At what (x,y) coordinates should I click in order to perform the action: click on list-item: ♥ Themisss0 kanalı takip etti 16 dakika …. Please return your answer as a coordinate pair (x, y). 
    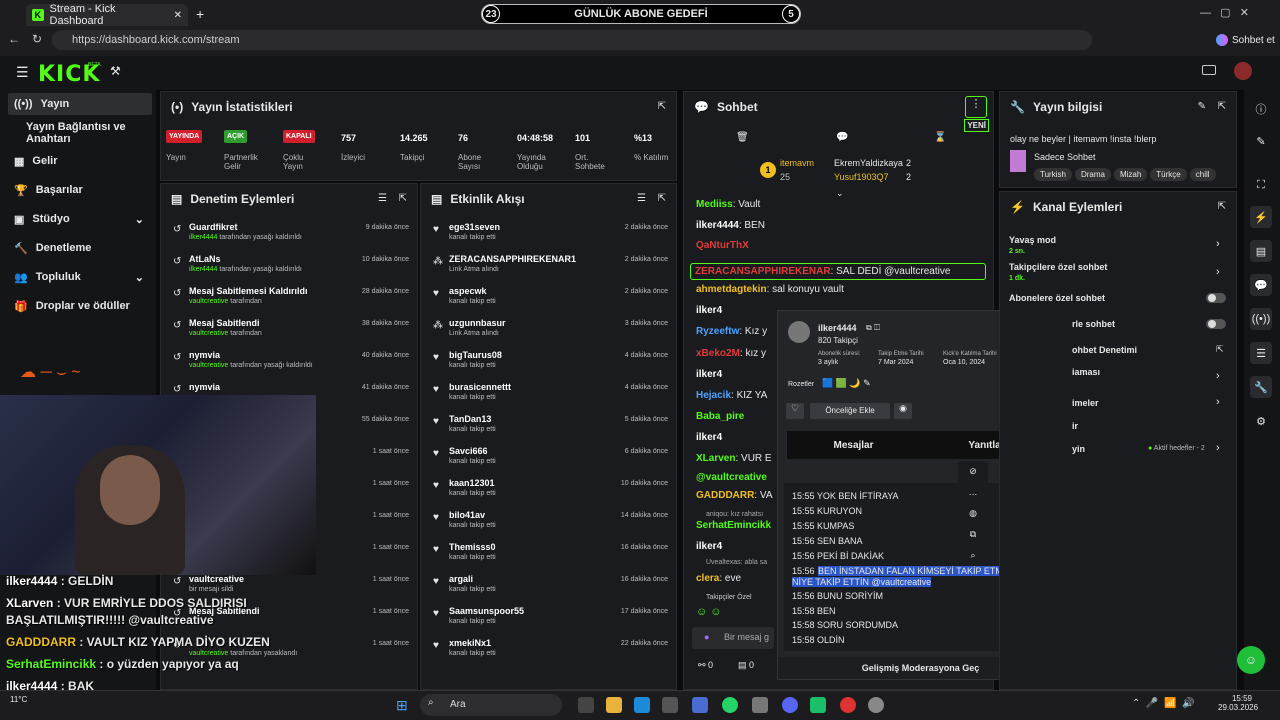
    Looking at the image, I should click on (550, 557).